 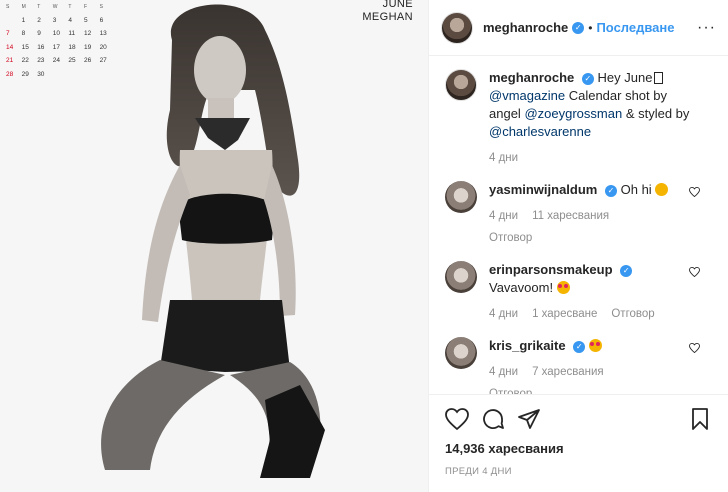 What do you see at coordinates (578, 419) in the screenshot?
I see `action-icons` at bounding box center [578, 419].